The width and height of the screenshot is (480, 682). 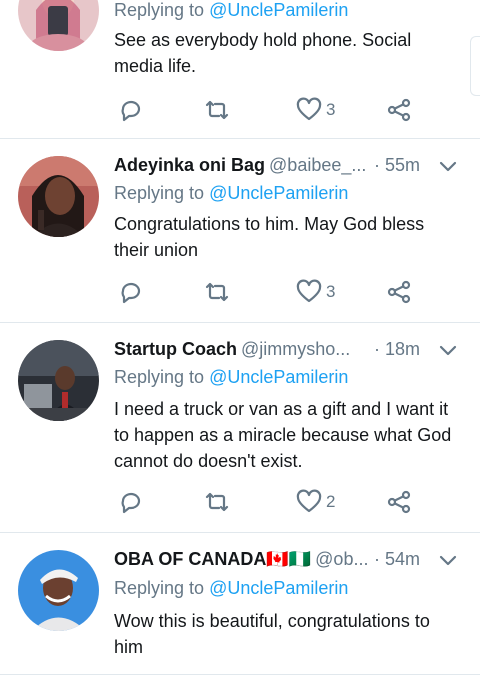 I want to click on display-name: Startup Coach, so click(x=175, y=349).